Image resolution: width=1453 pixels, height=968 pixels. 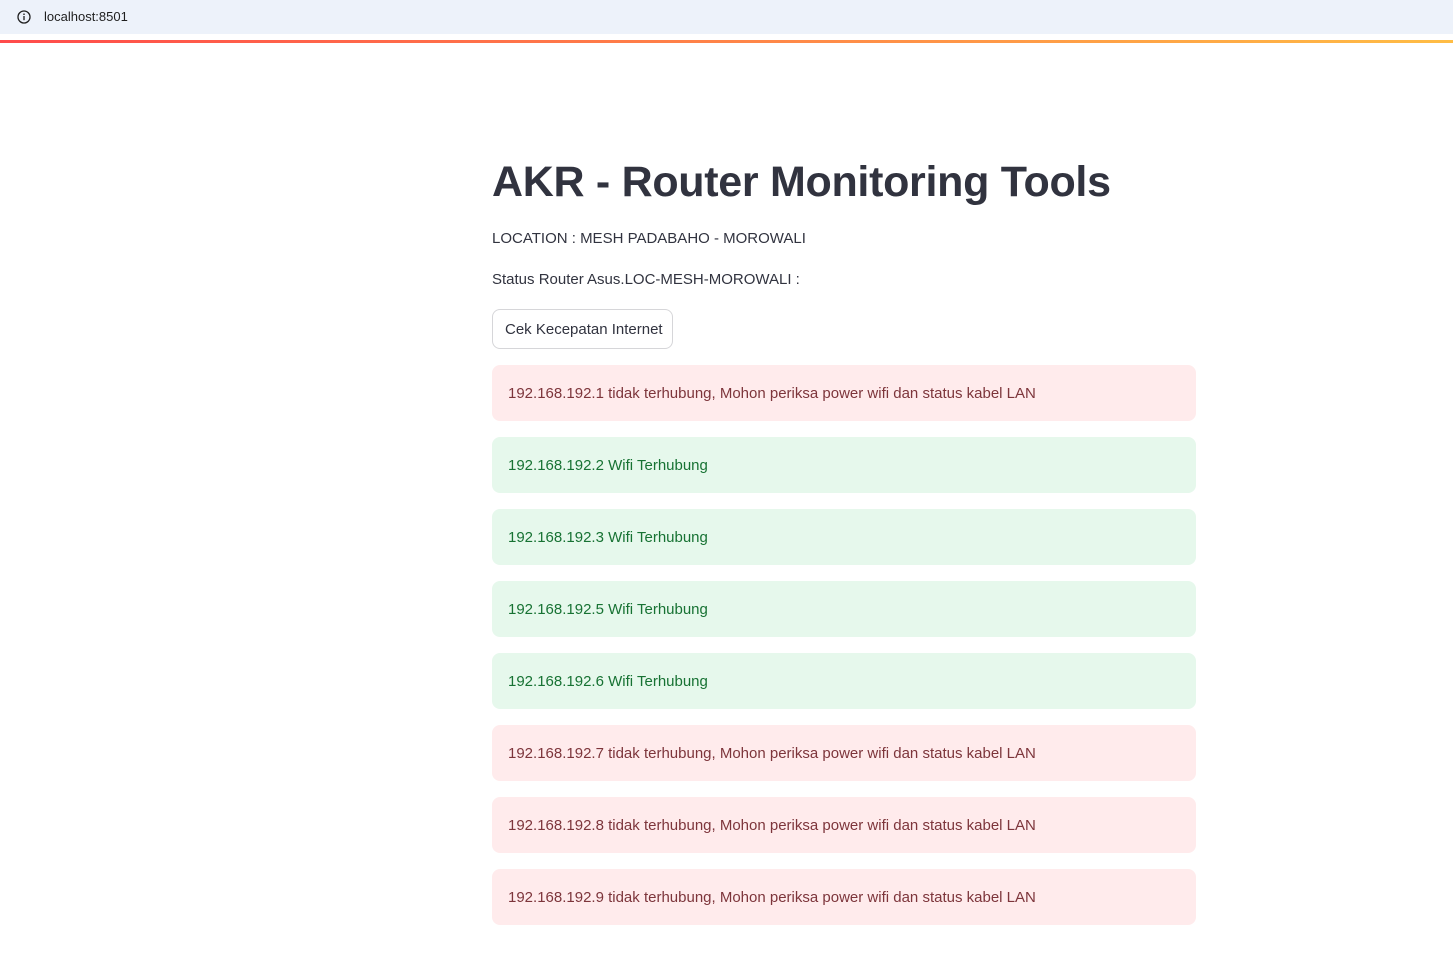 I want to click on url-text: localhost:8501, so click(x=86, y=16).